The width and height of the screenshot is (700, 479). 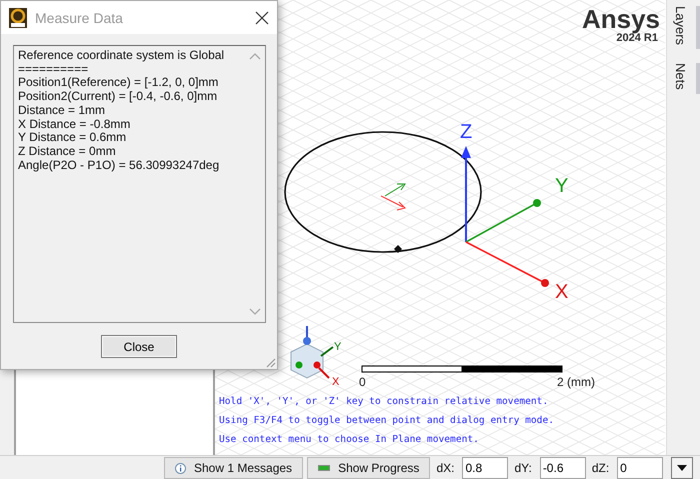 I want to click on caret-icon, so click(x=682, y=468).